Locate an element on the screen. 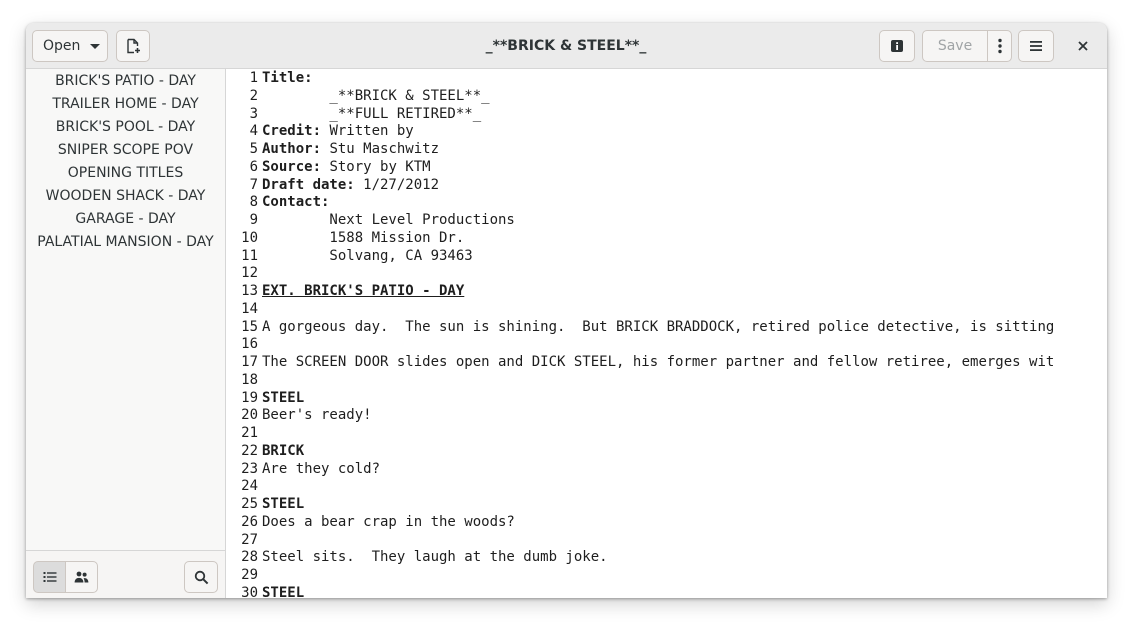  info-icon is located at coordinates (897, 46).